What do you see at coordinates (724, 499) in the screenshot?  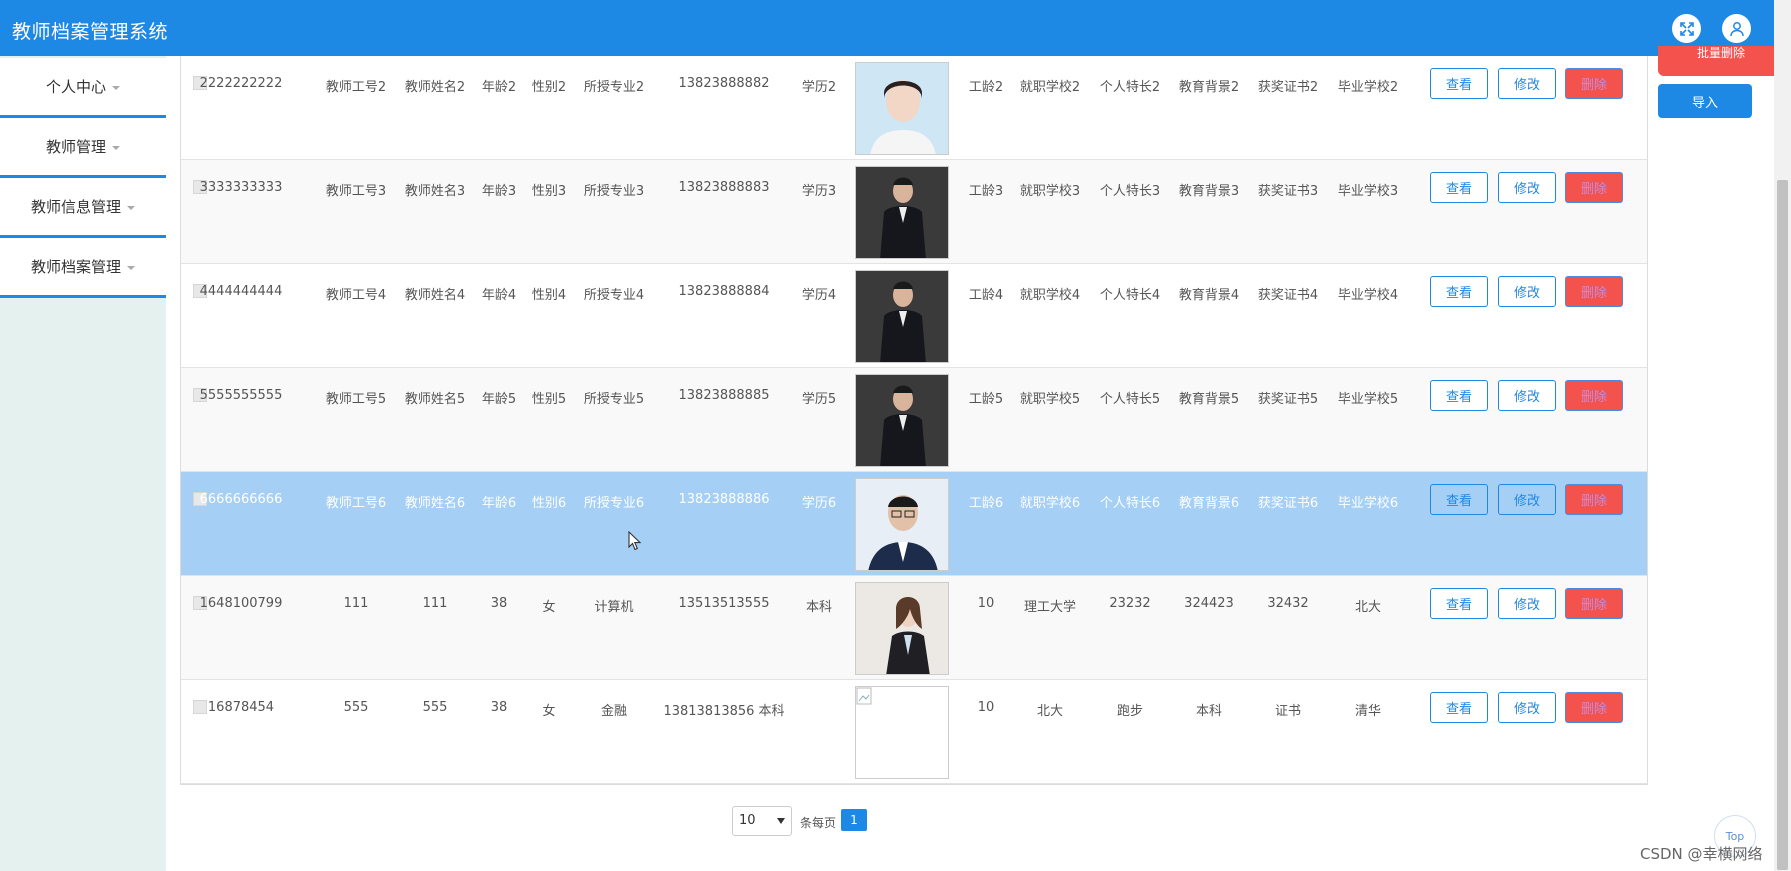 I see `phone-cell: 13823888886` at bounding box center [724, 499].